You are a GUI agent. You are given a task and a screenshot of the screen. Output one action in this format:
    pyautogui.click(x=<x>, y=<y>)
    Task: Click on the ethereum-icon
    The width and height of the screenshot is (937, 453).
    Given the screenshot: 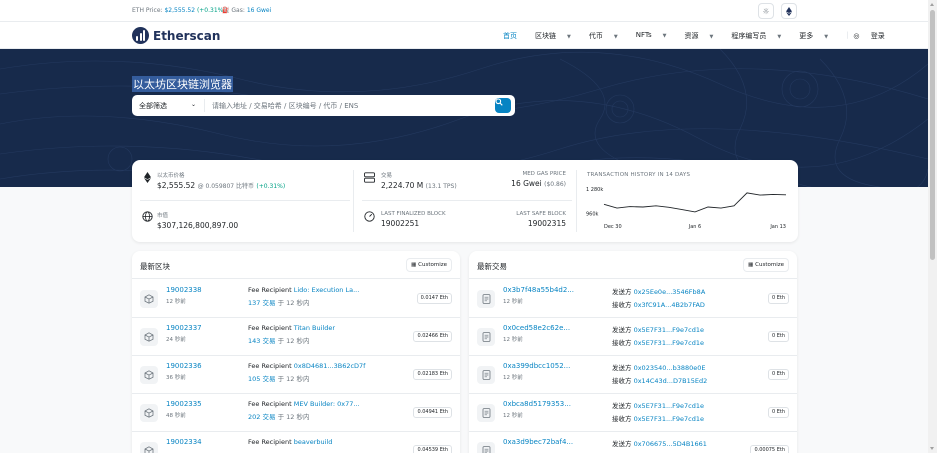 What is the action you would take?
    pyautogui.click(x=789, y=11)
    